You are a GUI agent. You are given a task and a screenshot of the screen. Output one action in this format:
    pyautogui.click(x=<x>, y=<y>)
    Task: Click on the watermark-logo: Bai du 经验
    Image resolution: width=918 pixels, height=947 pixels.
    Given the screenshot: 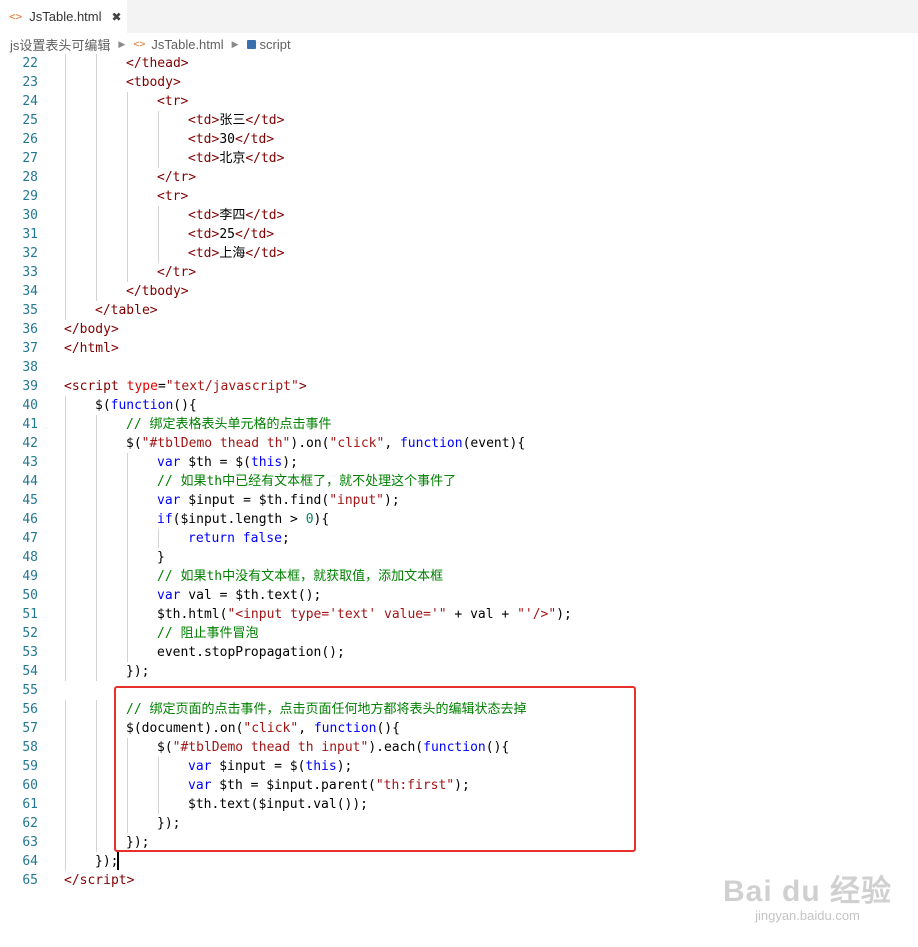 What is the action you would take?
    pyautogui.click(x=807, y=891)
    